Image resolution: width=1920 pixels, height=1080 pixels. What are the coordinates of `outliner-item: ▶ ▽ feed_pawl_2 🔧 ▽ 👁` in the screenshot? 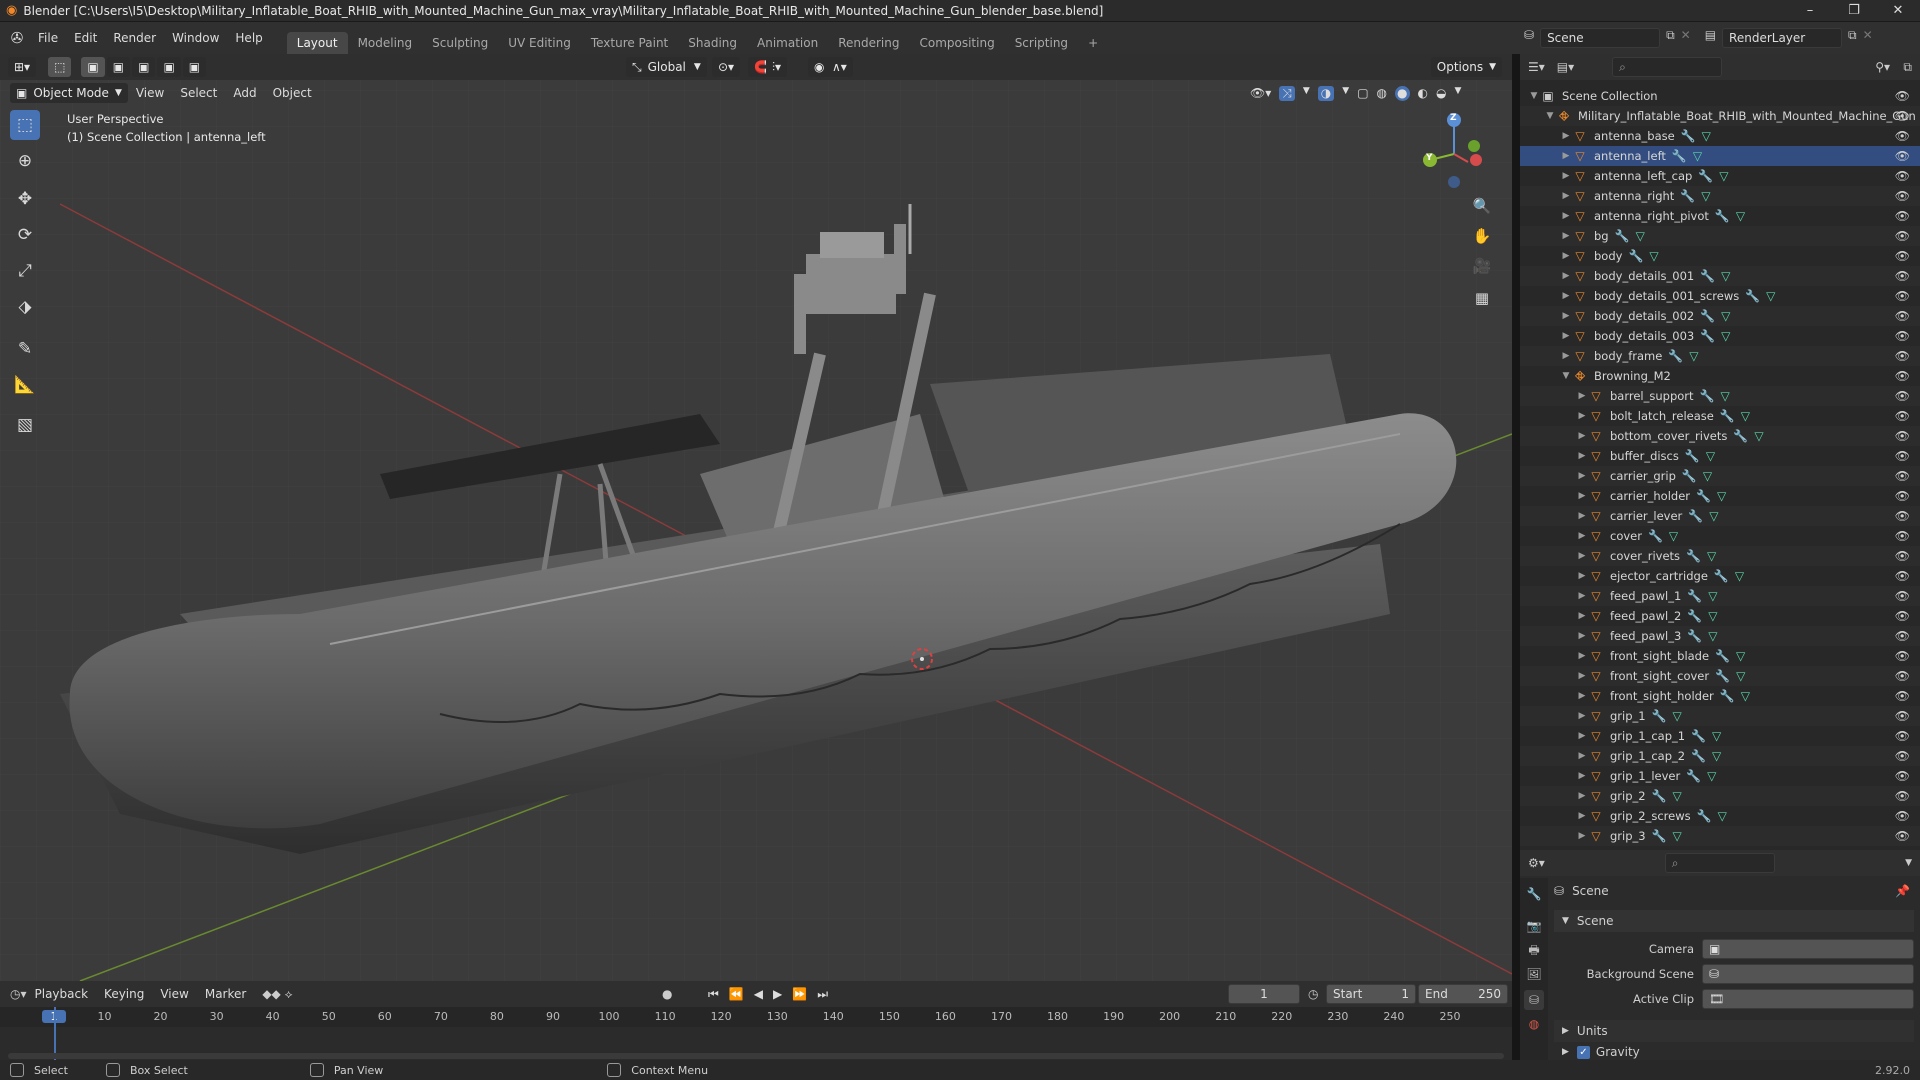 It's located at (1720, 616).